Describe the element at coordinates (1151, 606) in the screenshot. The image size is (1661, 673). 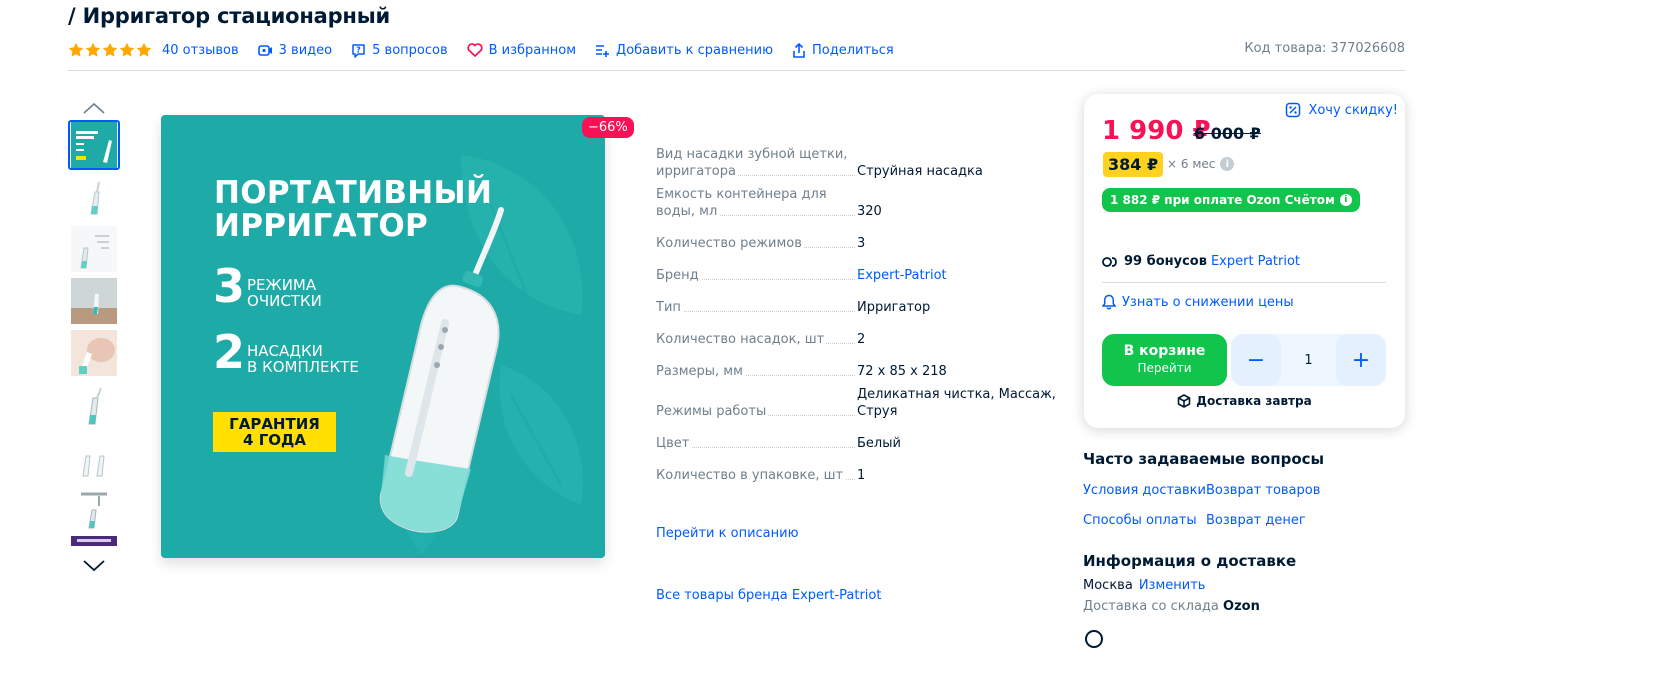
I see `warehouse-prefix: Доставка со склада` at that location.